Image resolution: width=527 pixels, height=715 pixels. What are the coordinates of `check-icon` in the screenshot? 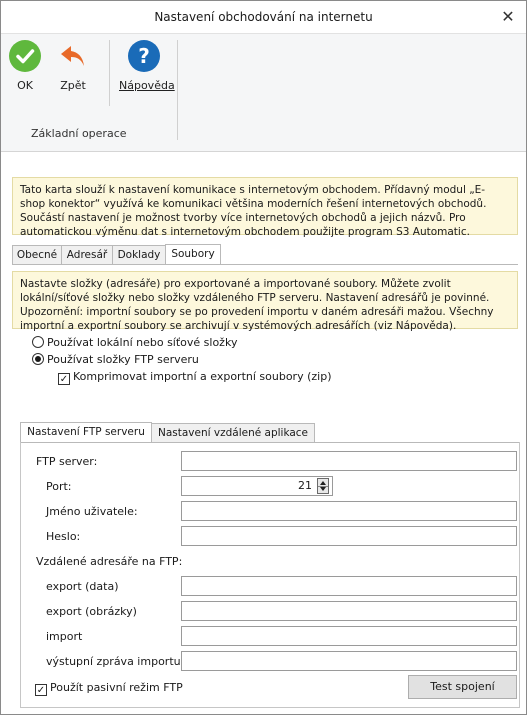 It's located at (25, 56).